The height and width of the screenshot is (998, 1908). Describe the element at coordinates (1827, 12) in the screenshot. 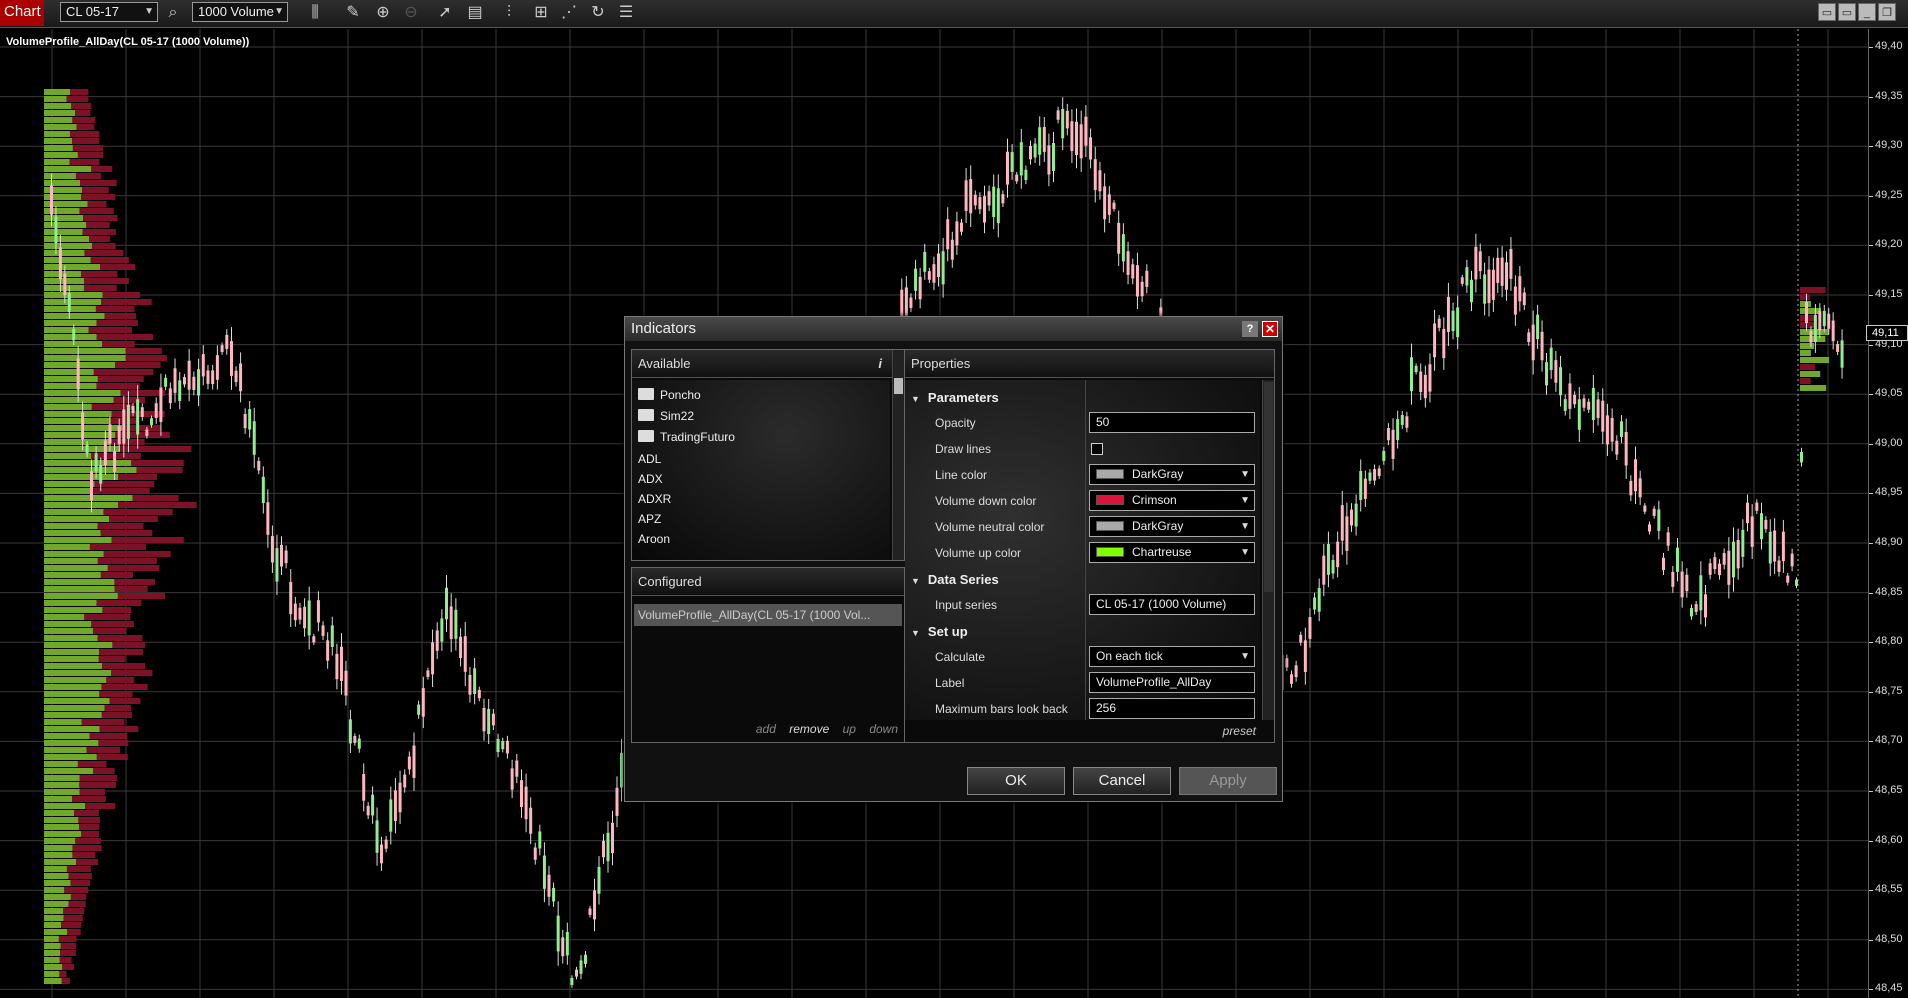

I see `restore-tile-icon: ▭` at that location.